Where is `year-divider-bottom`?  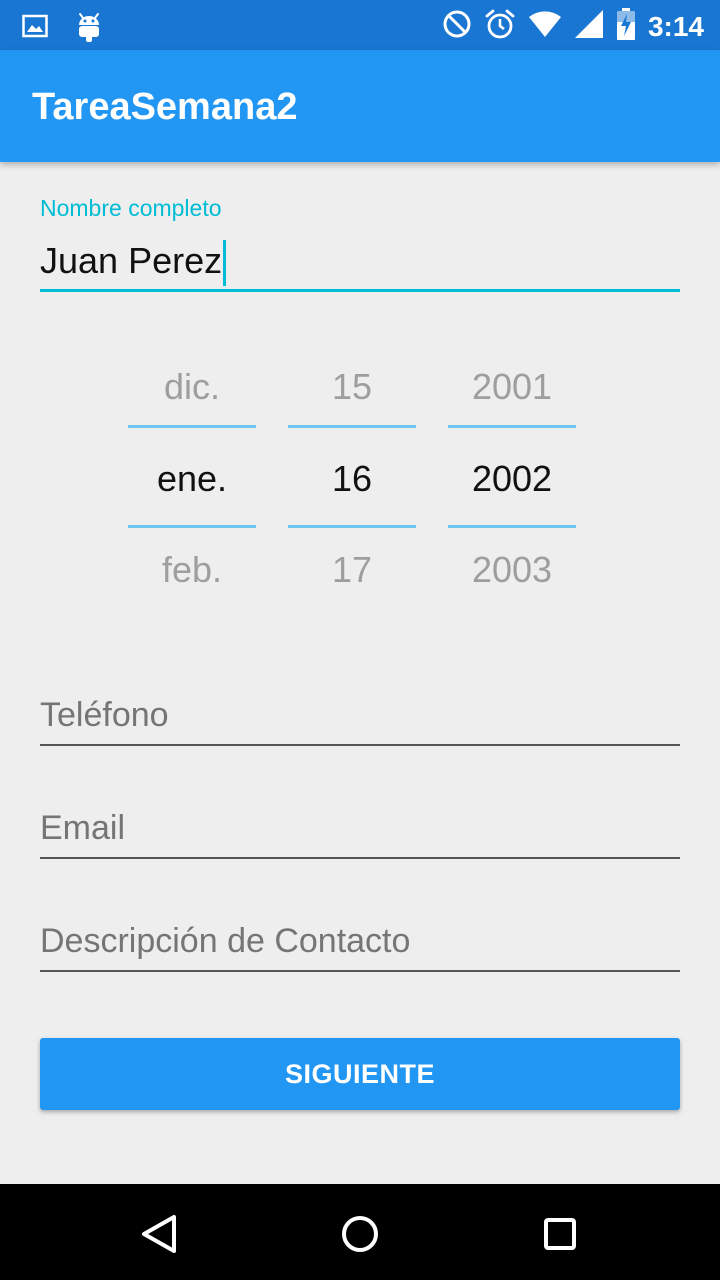 year-divider-bottom is located at coordinates (512, 526).